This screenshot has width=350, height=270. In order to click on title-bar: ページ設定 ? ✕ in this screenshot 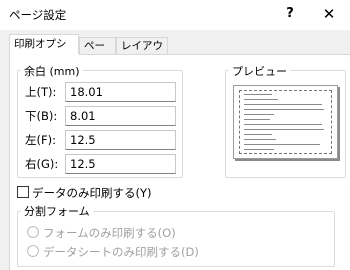, I will do `click(175, 15)`.